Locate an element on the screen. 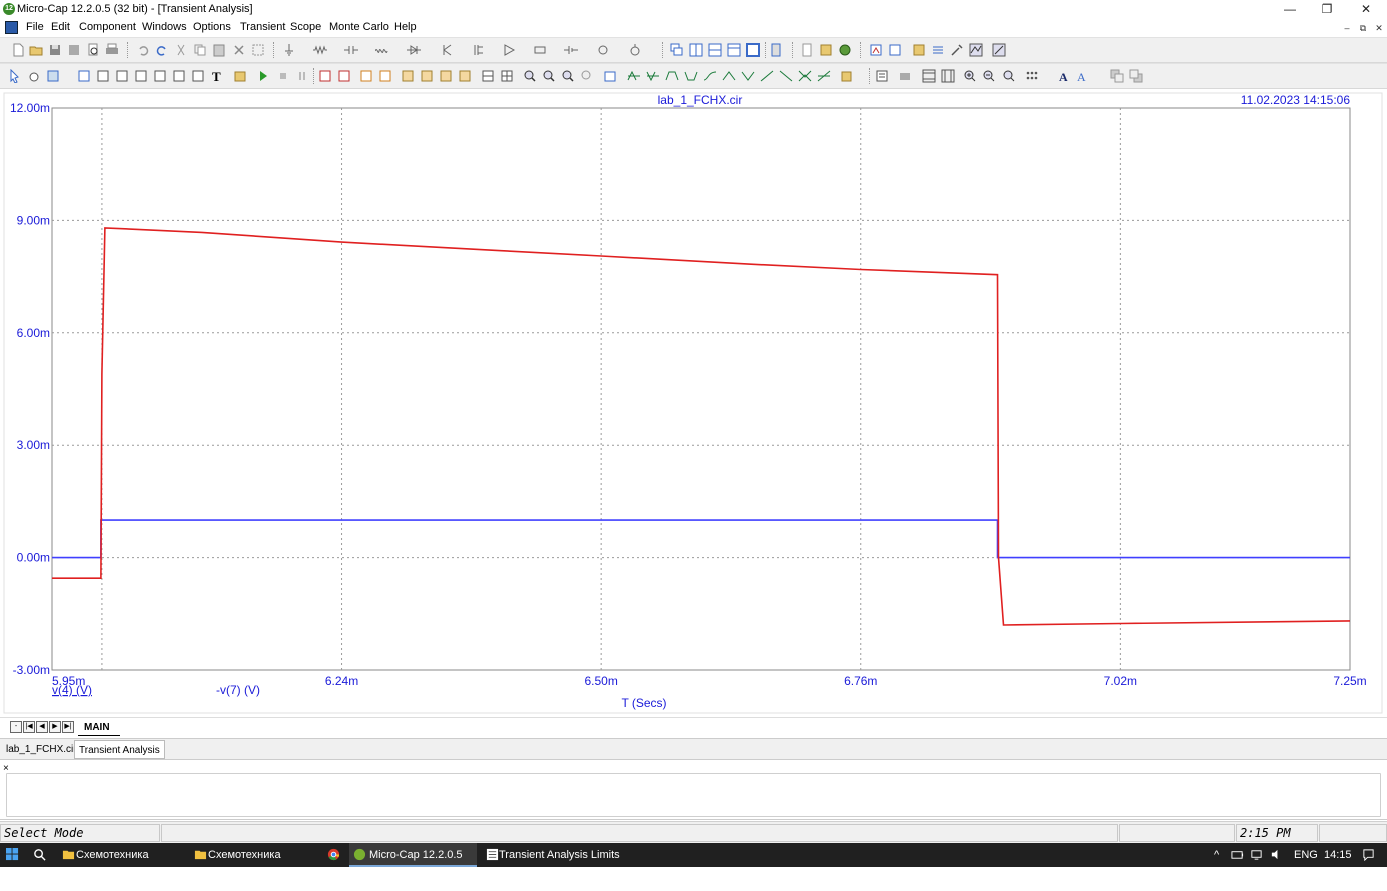 The width and height of the screenshot is (1387, 891). capacitor-component-icon is located at coordinates (351, 50).